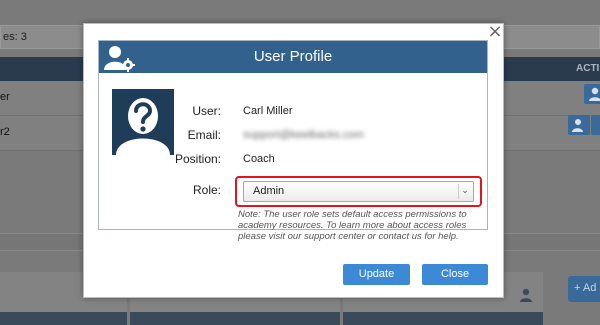  I want to click on role-label: Role:, so click(206, 190).